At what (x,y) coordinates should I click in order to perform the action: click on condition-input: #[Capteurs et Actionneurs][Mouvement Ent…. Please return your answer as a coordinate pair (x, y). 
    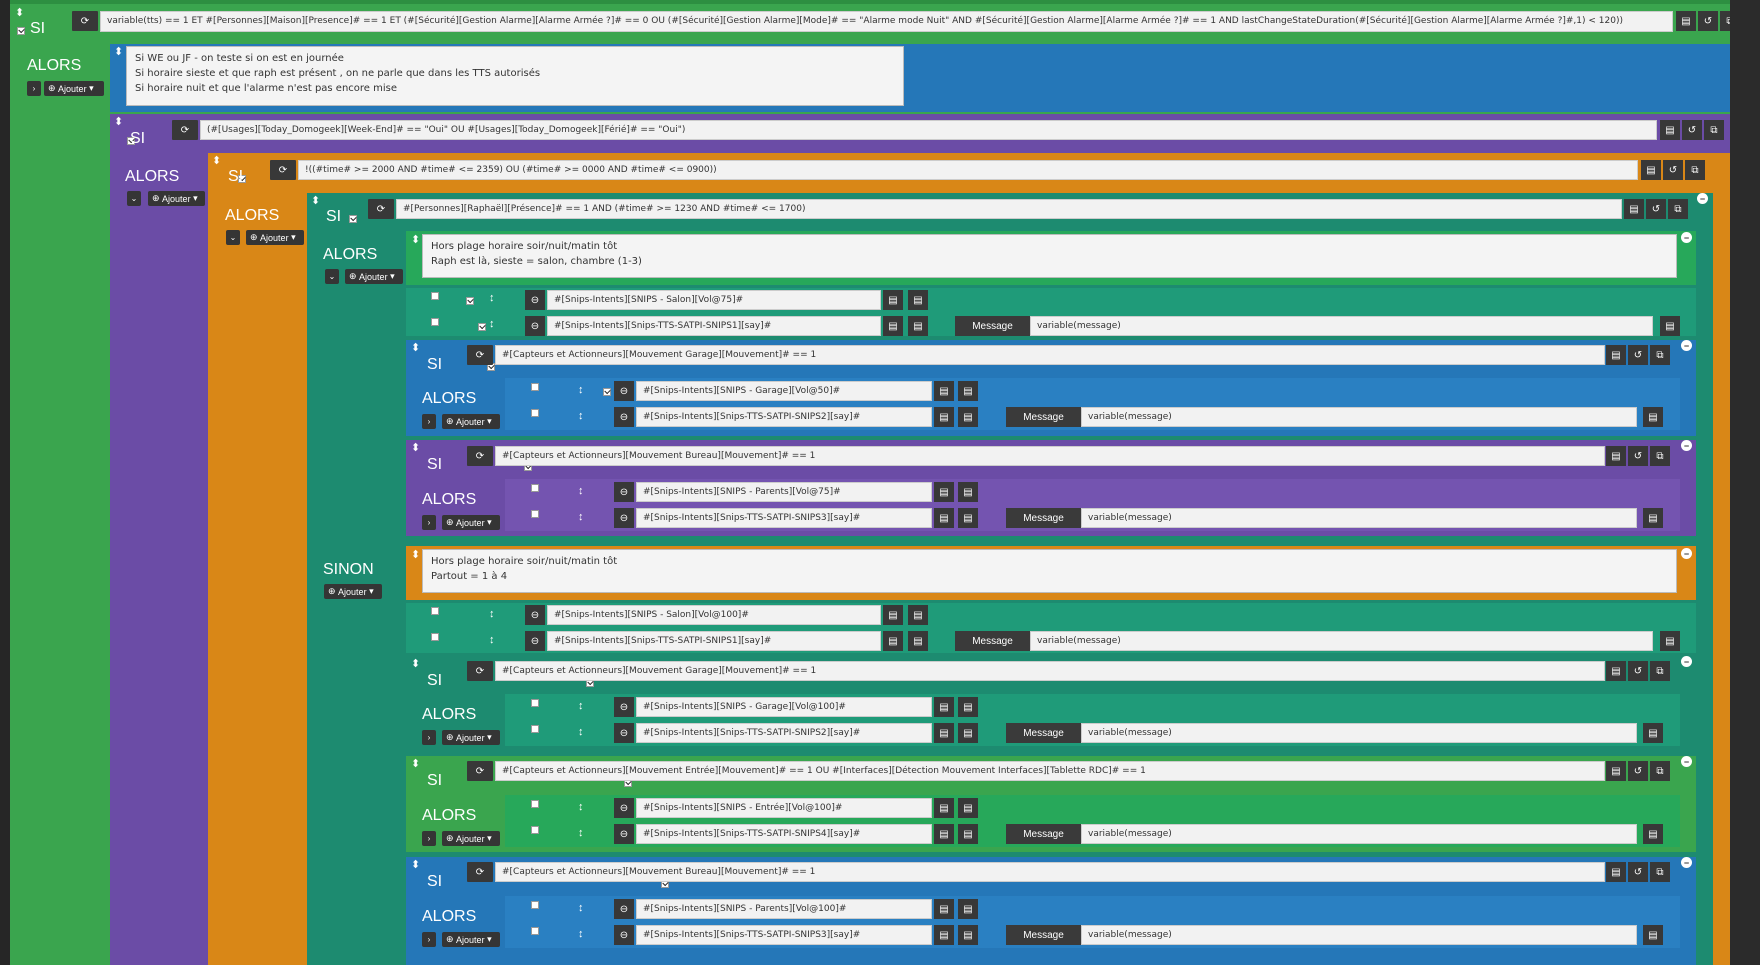
    Looking at the image, I should click on (1050, 771).